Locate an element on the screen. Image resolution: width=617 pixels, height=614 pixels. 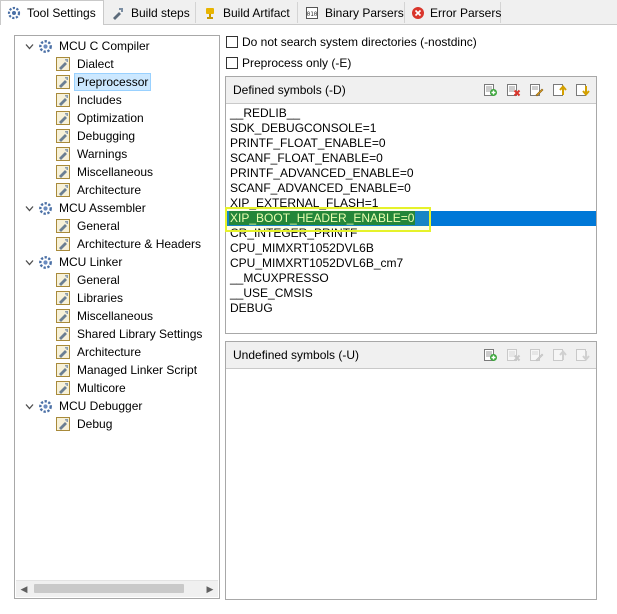
symbol-row: DEBUG is located at coordinates (411, 308).